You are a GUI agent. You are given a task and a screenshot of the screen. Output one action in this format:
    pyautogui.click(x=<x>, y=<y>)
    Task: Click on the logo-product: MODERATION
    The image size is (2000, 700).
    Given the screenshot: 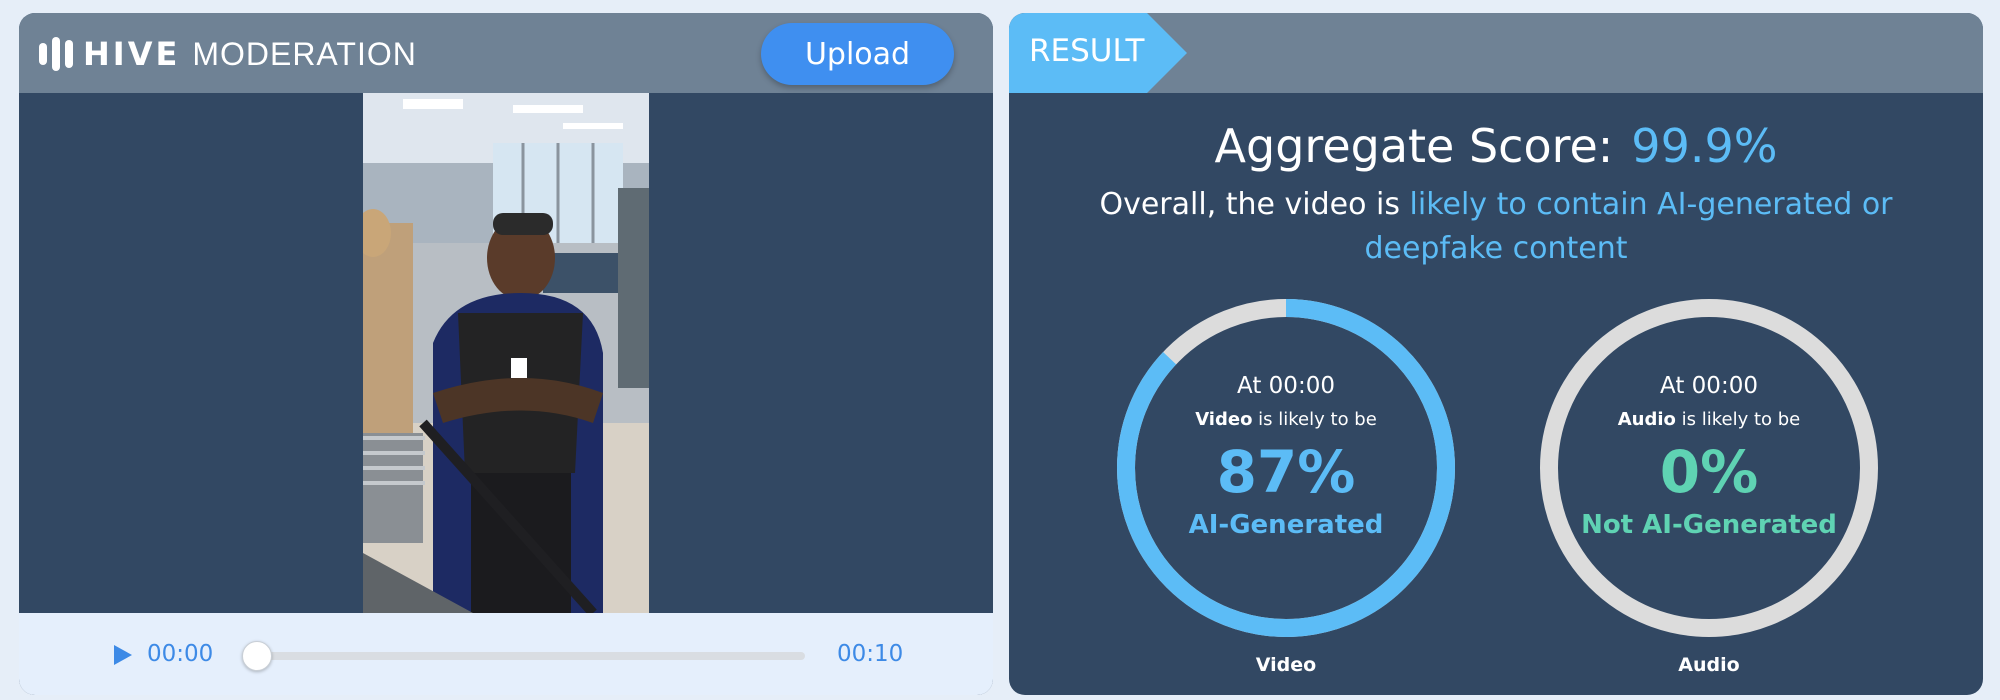 What is the action you would take?
    pyautogui.click(x=304, y=53)
    